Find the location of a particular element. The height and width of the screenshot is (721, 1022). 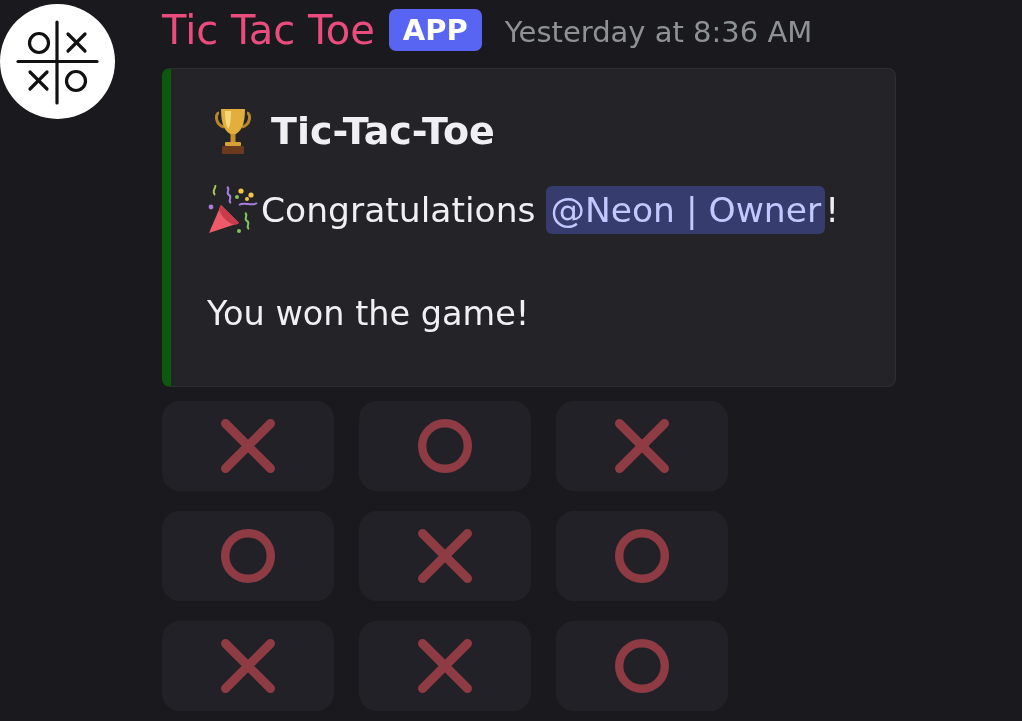

embed-title: Tic-Tac-Toe is located at coordinates (383, 131).